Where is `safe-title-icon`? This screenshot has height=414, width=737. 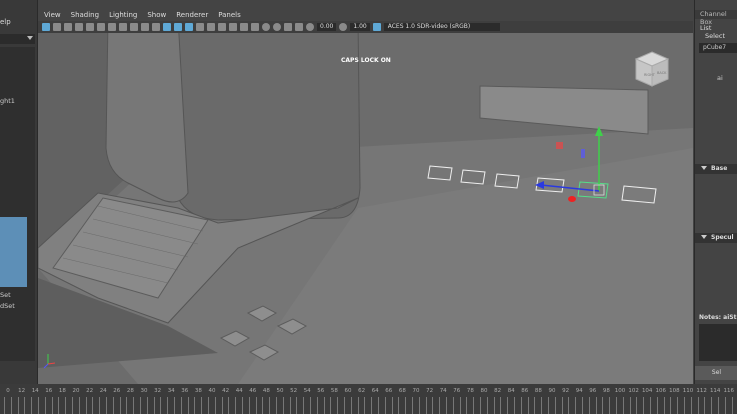 safe-title-icon is located at coordinates (156, 27).